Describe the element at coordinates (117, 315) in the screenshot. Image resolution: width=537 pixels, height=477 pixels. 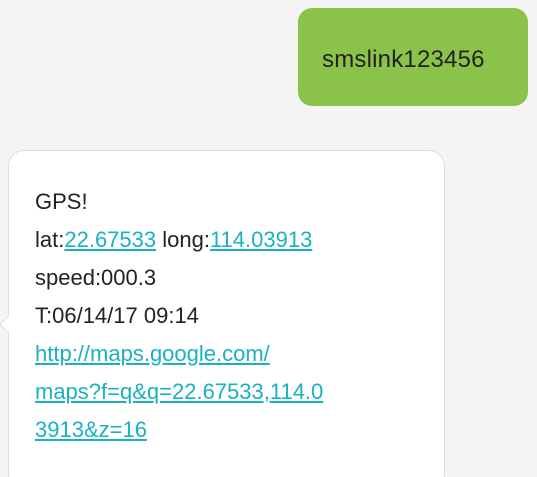
I see `time-line: T:06/14/17 09:14` at that location.